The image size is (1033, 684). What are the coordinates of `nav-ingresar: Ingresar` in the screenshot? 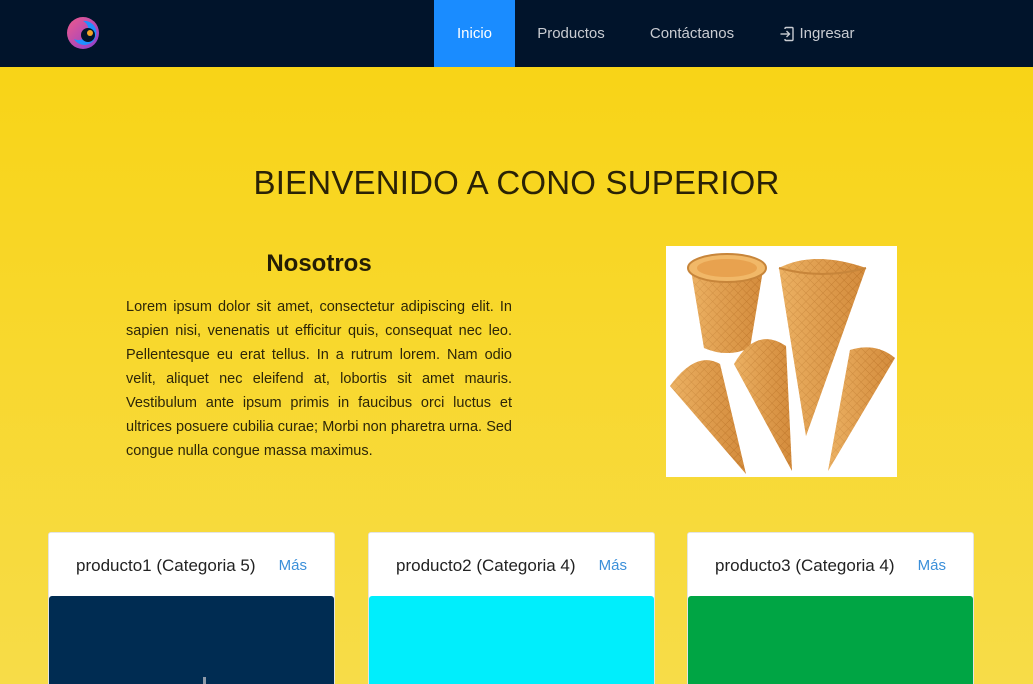 It's located at (817, 33).